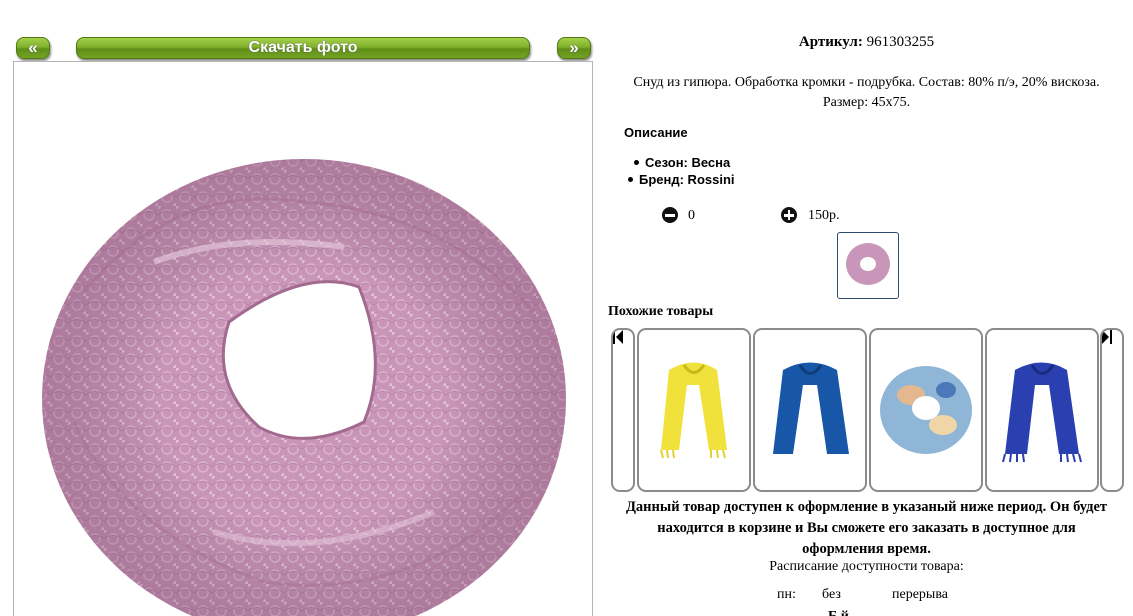 The height and width of the screenshot is (616, 1133). What do you see at coordinates (618, 337) in the screenshot?
I see `skip-back-icon` at bounding box center [618, 337].